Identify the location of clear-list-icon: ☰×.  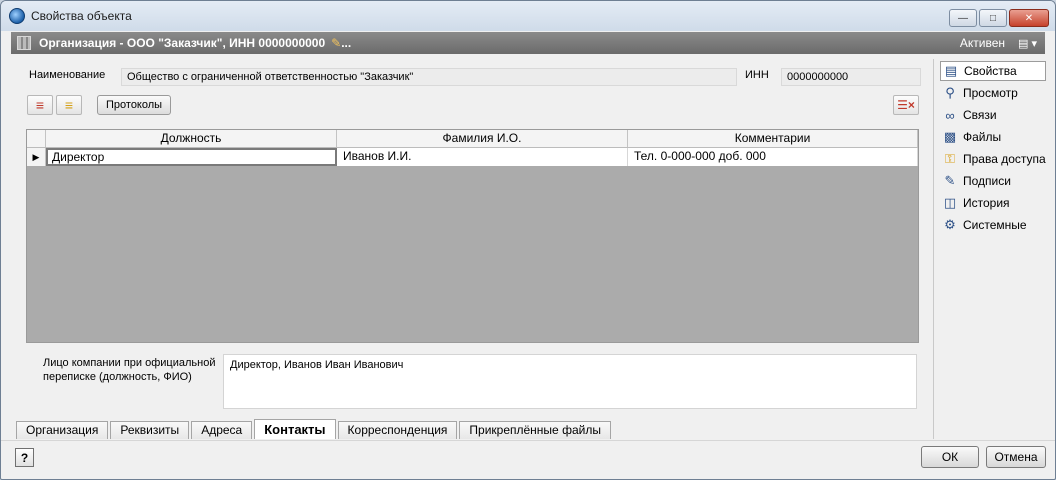
(906, 105).